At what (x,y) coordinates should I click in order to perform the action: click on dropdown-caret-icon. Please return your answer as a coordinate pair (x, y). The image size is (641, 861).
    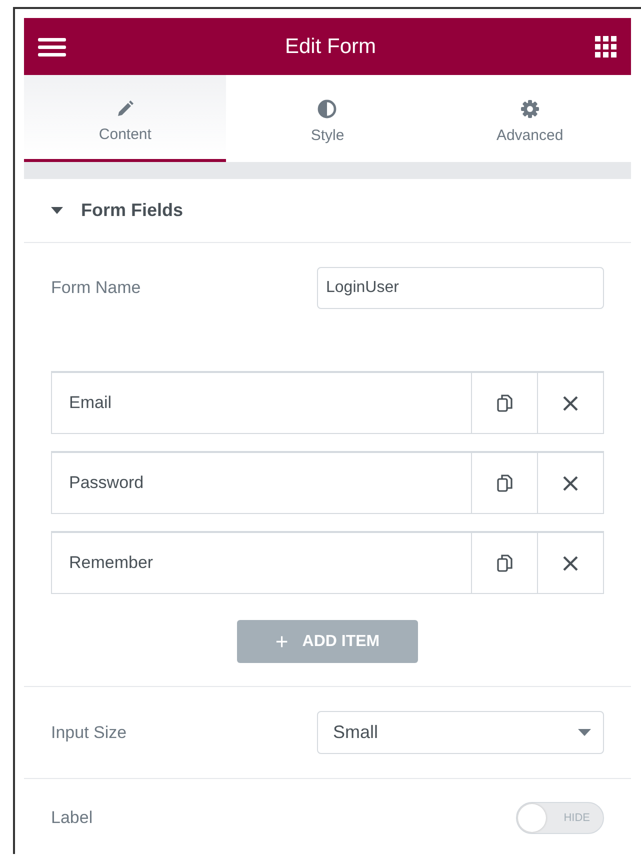
    Looking at the image, I should click on (584, 732).